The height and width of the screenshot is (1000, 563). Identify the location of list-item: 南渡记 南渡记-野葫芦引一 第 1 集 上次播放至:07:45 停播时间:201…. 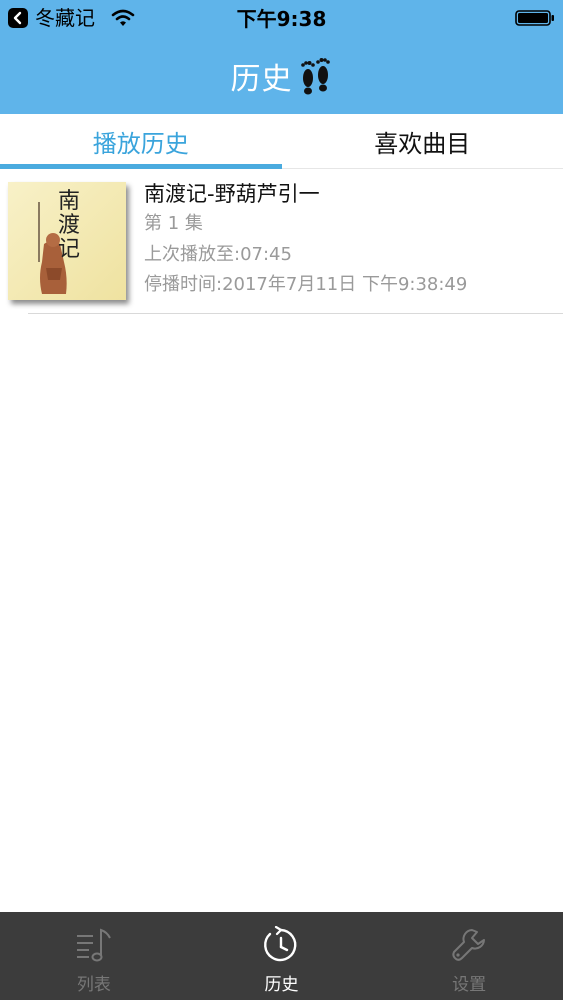
(281, 243).